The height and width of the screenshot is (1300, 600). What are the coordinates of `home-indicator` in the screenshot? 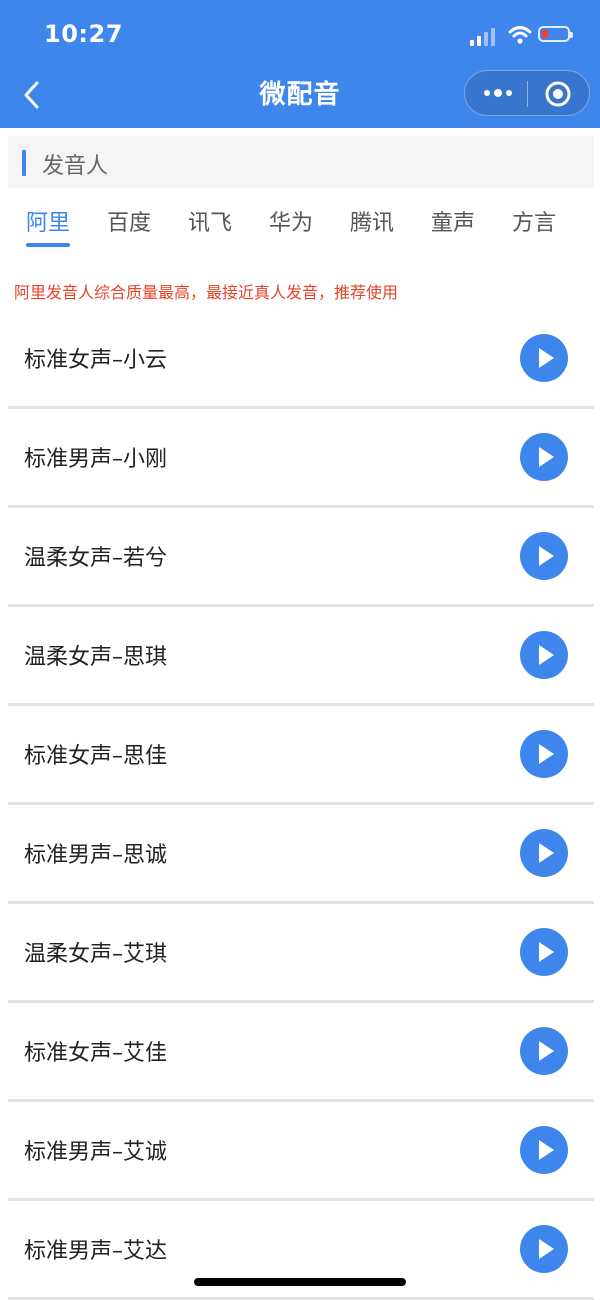 It's located at (300, 1282).